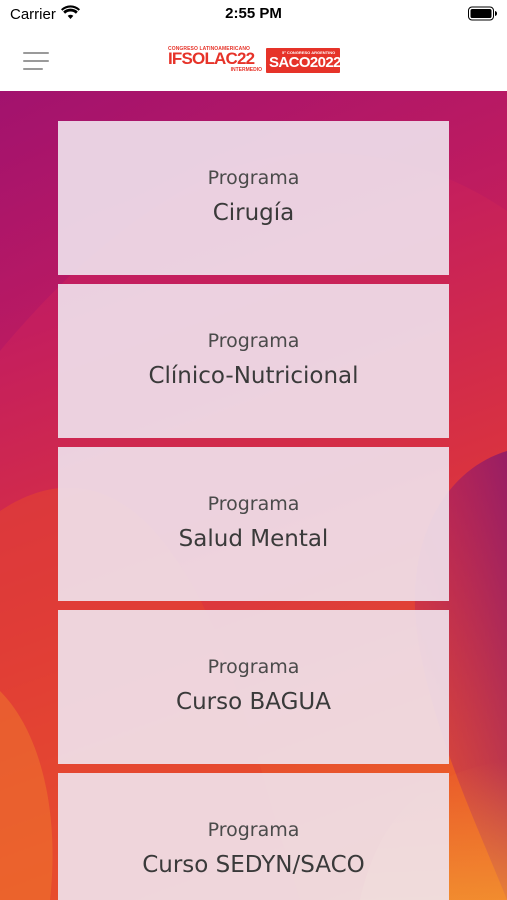  Describe the element at coordinates (253, 687) in the screenshot. I see `program-card-curso-bagua: Programa Curso BAGUA` at that location.